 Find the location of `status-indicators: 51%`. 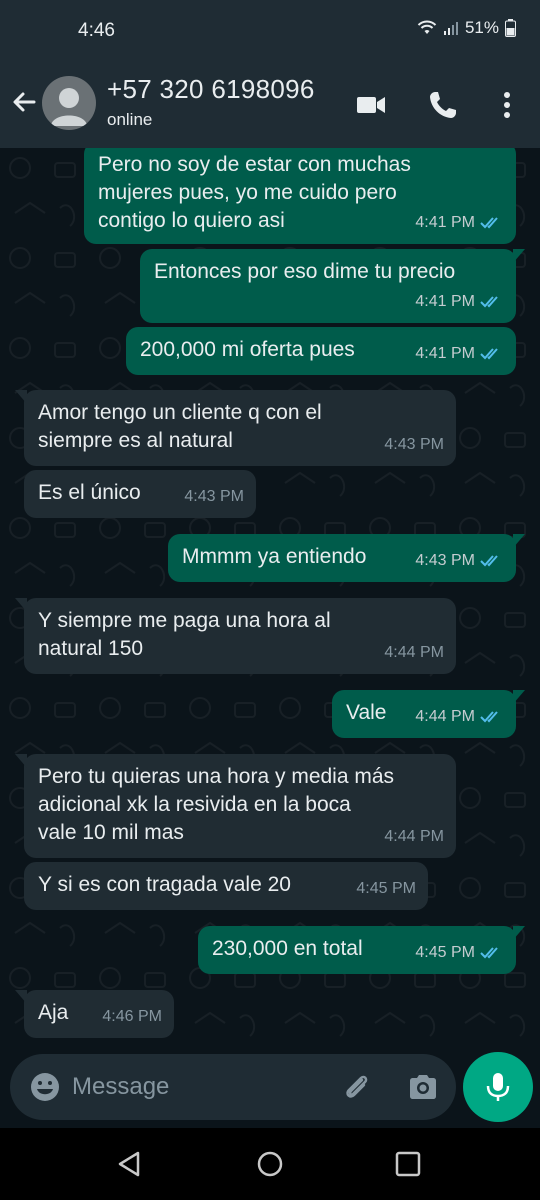

status-indicators: 51% is located at coordinates (466, 28).